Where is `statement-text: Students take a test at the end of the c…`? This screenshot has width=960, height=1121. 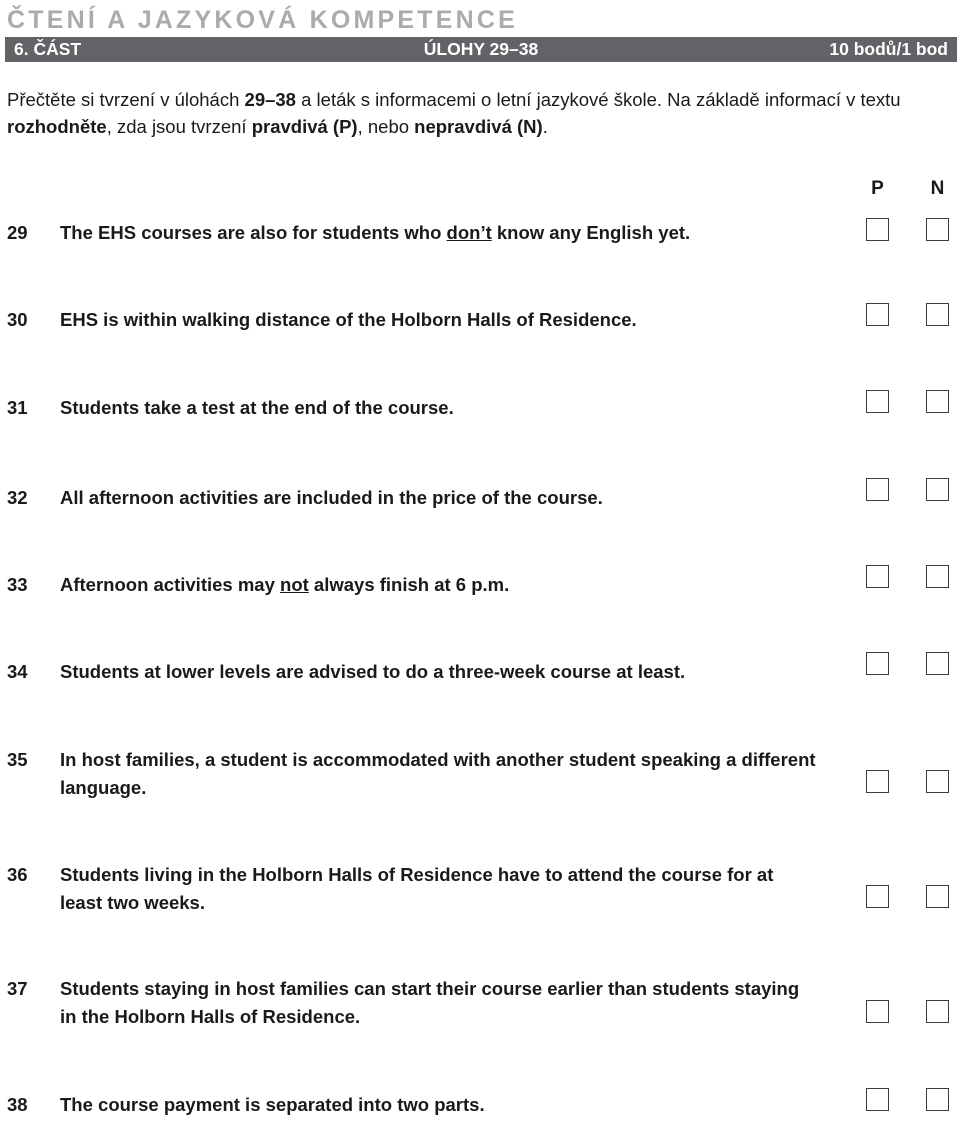 statement-text: Students take a test at the end of the c… is located at coordinates (257, 407).